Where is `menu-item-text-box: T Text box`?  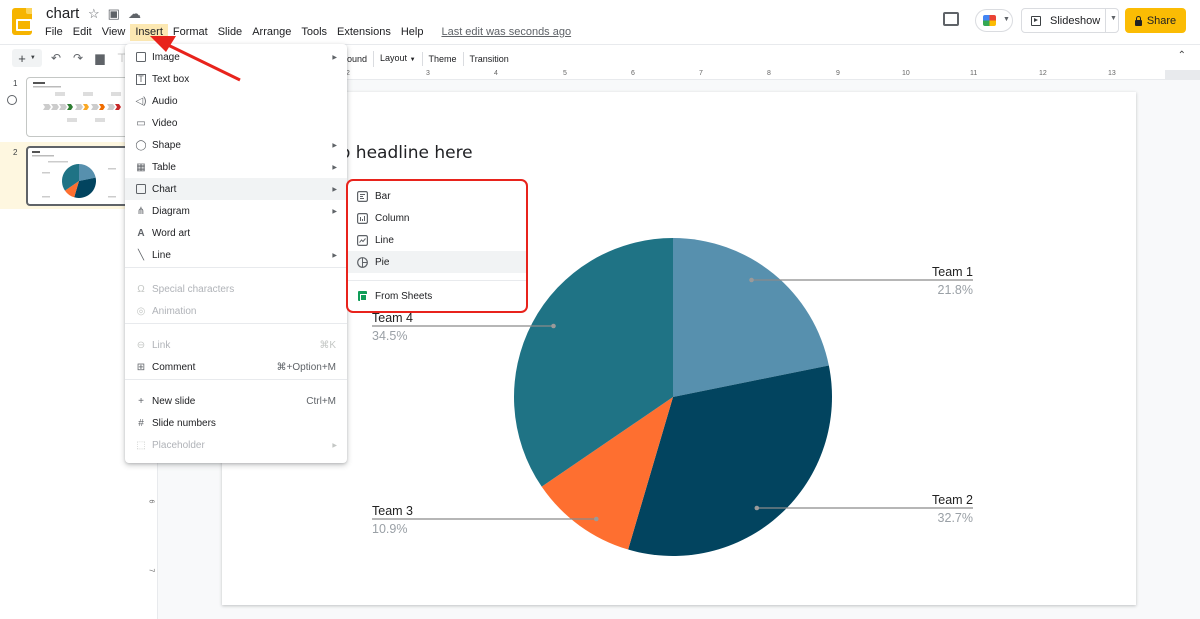
menu-item-text-box: T Text box is located at coordinates (236, 79).